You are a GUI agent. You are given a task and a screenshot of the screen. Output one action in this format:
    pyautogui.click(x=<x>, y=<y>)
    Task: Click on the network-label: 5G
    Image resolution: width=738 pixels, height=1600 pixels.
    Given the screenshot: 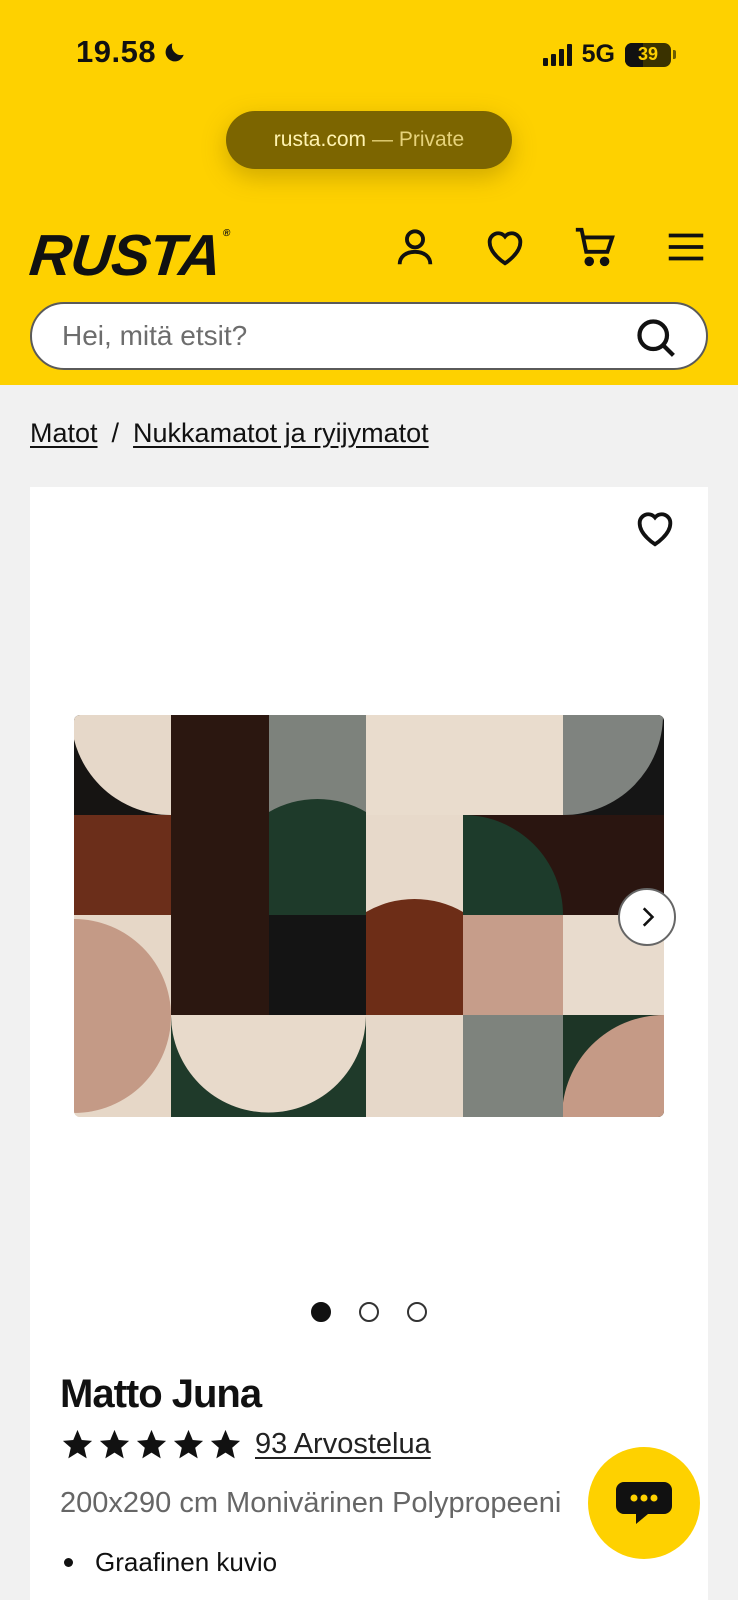 What is the action you would take?
    pyautogui.click(x=598, y=54)
    